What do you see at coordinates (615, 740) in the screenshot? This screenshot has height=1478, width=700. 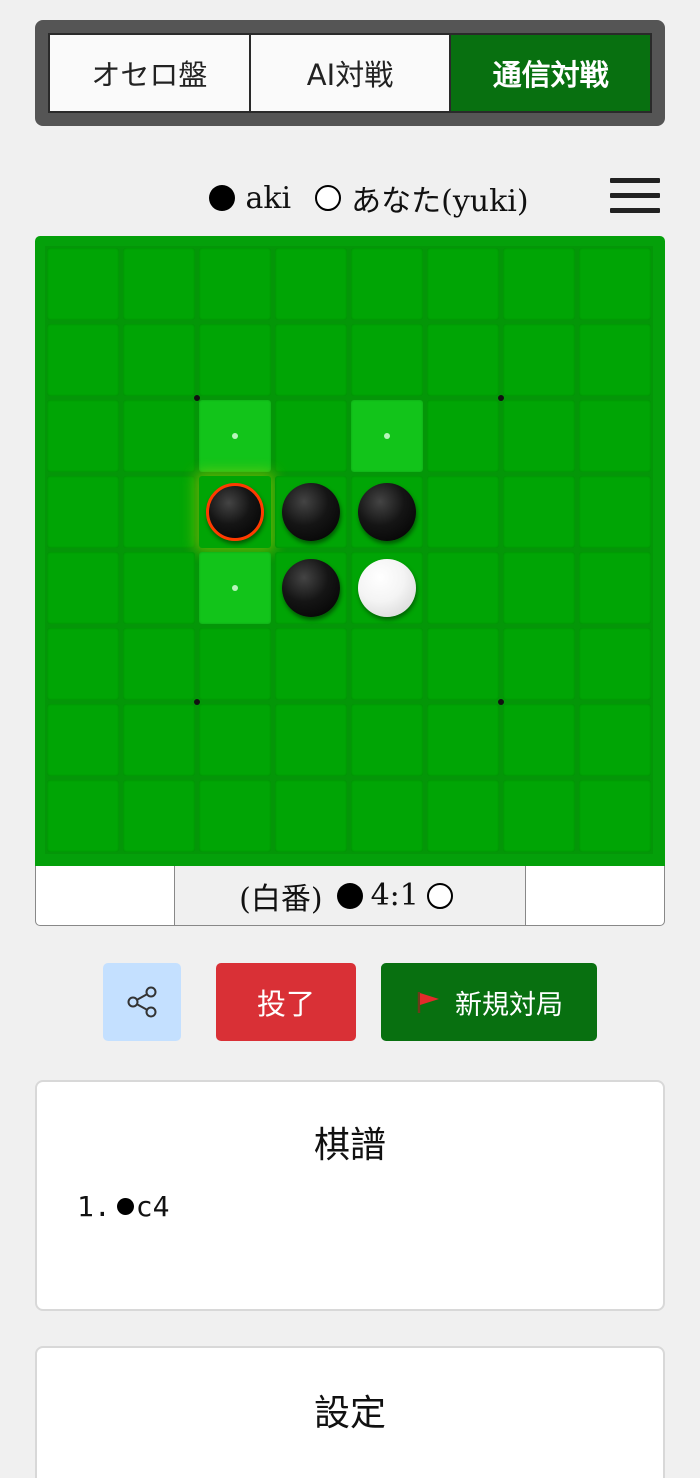 I see `board-cell-h7` at bounding box center [615, 740].